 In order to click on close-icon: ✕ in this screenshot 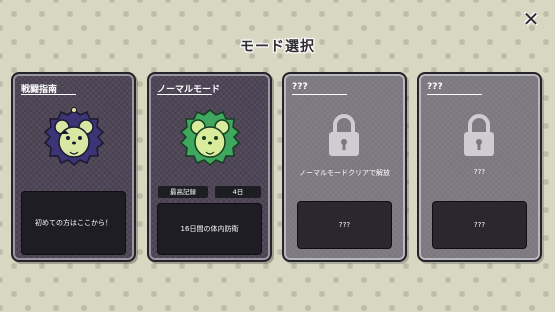, I will do `click(531, 19)`.